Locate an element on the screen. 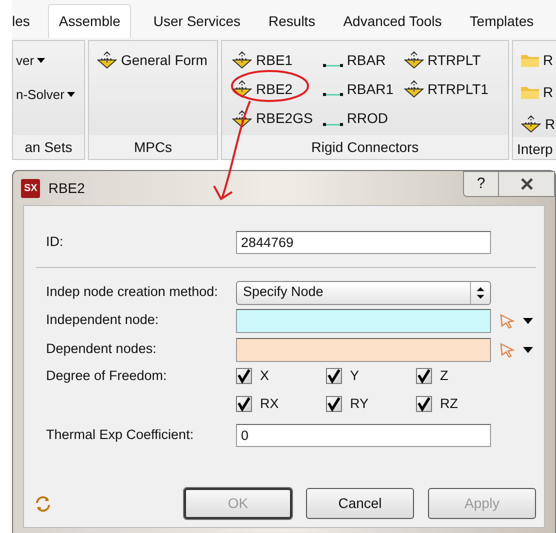  dof-label: Degree of Freedom: is located at coordinates (107, 376).